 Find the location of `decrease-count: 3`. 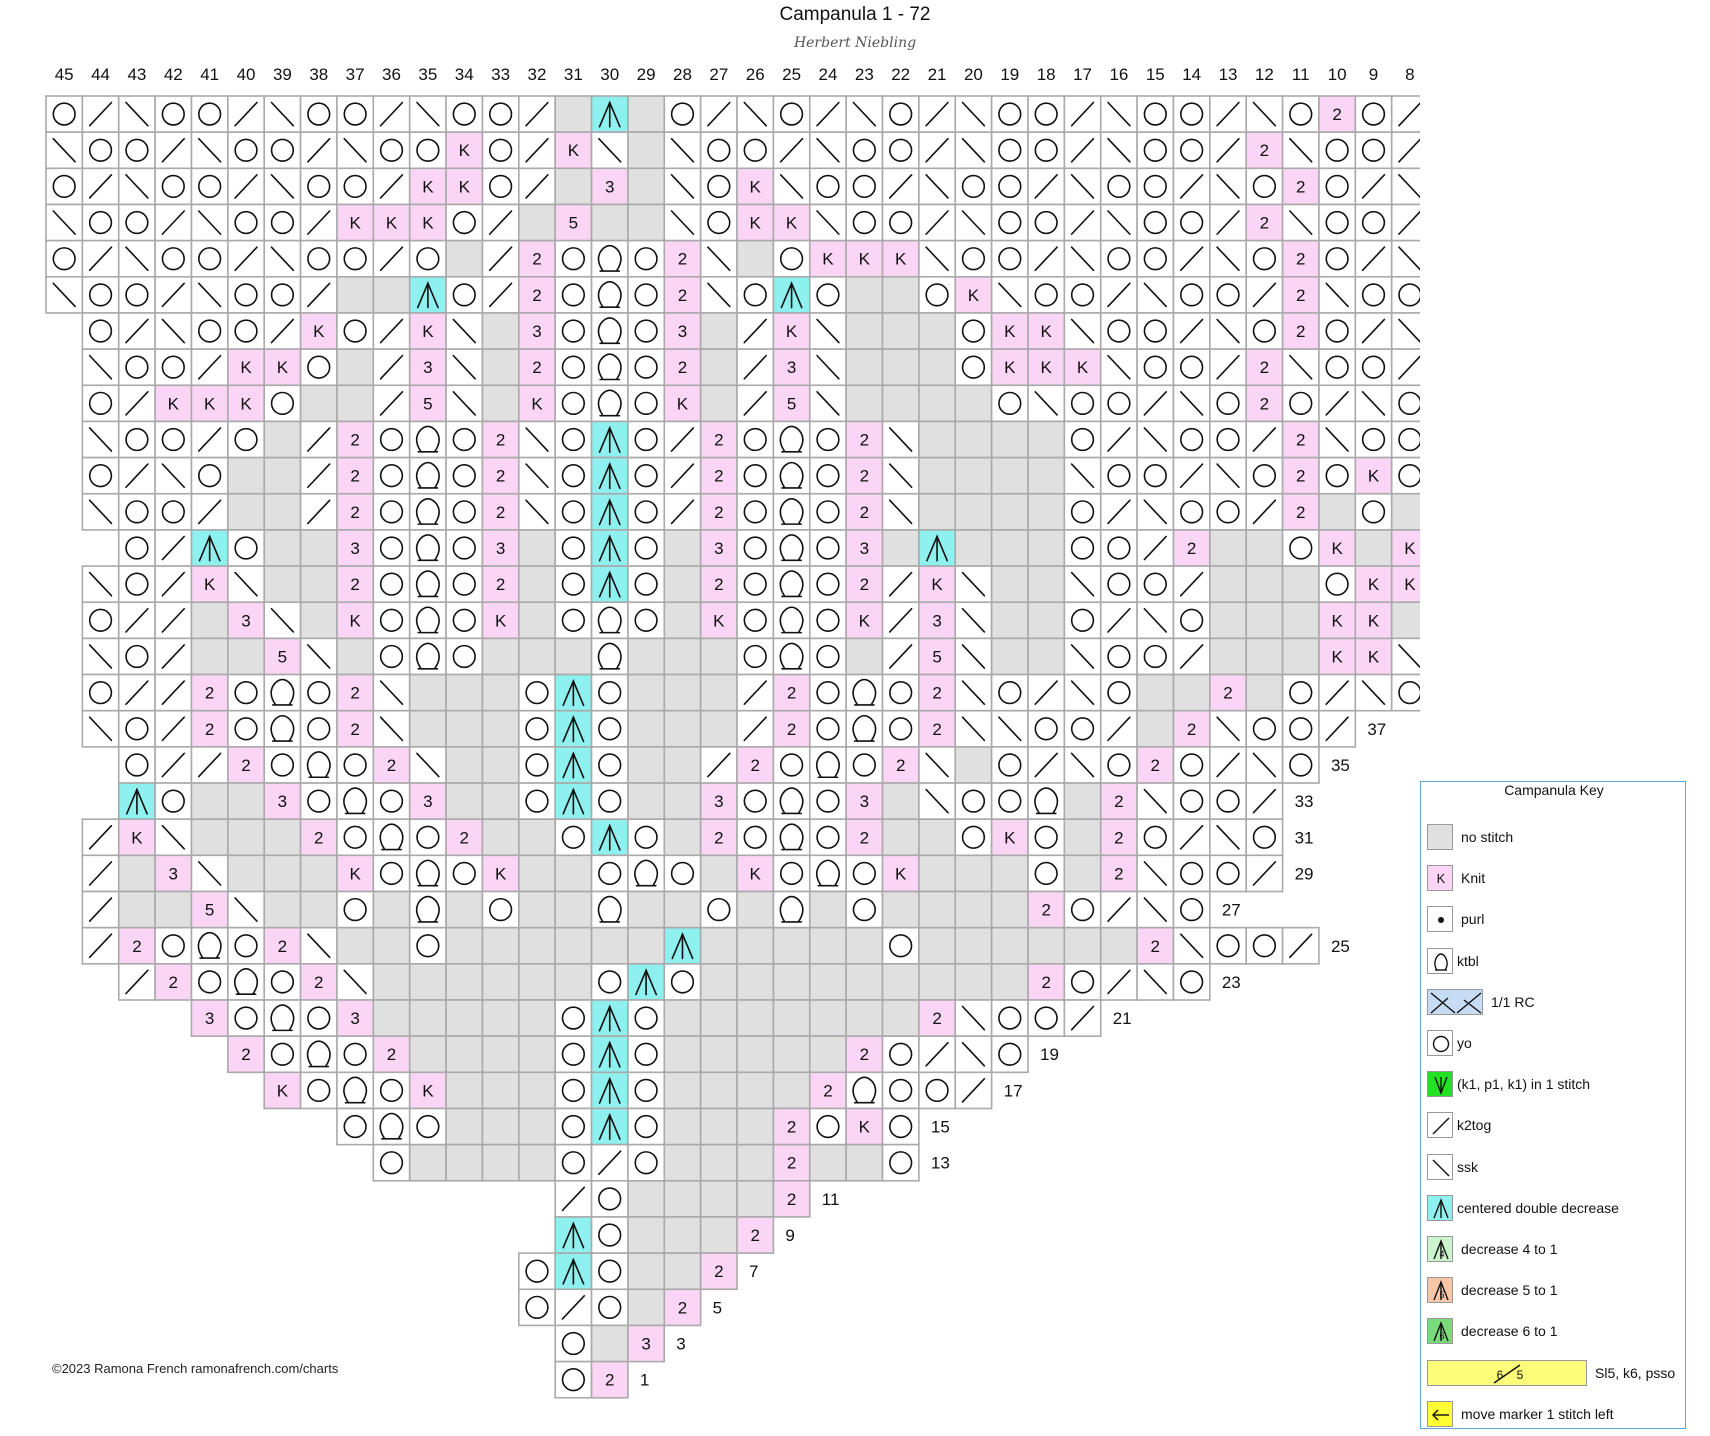

decrease-count: 3 is located at coordinates (937, 620).